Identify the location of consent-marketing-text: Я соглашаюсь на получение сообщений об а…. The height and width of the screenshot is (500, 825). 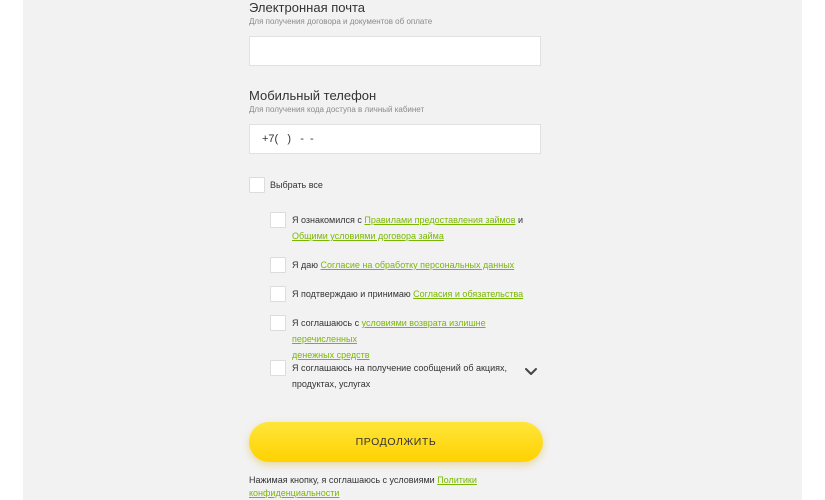
(407, 376).